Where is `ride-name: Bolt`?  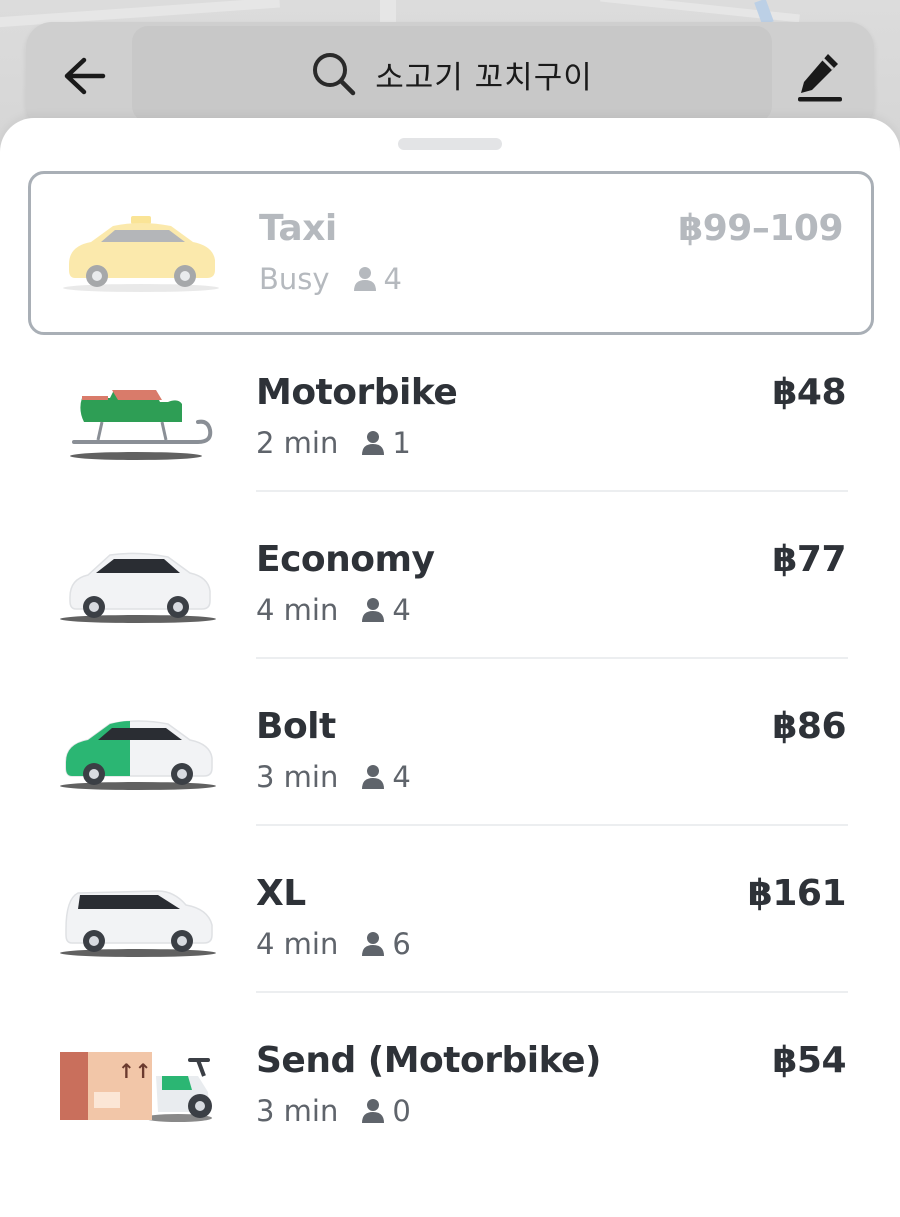
ride-name: Bolt is located at coordinates (296, 726).